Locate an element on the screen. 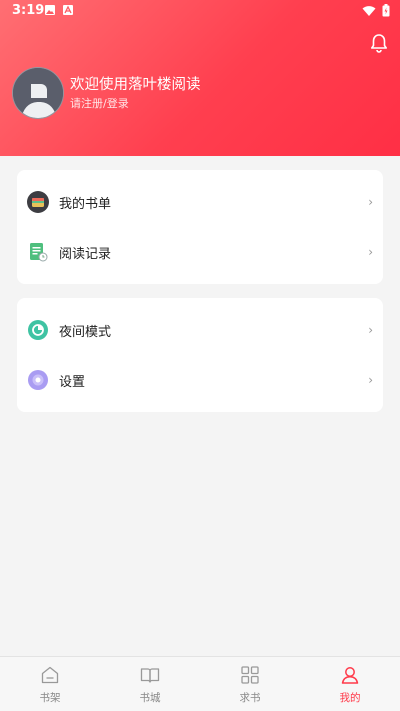 The height and width of the screenshot is (711, 400). night-mode-icon is located at coordinates (38, 330).